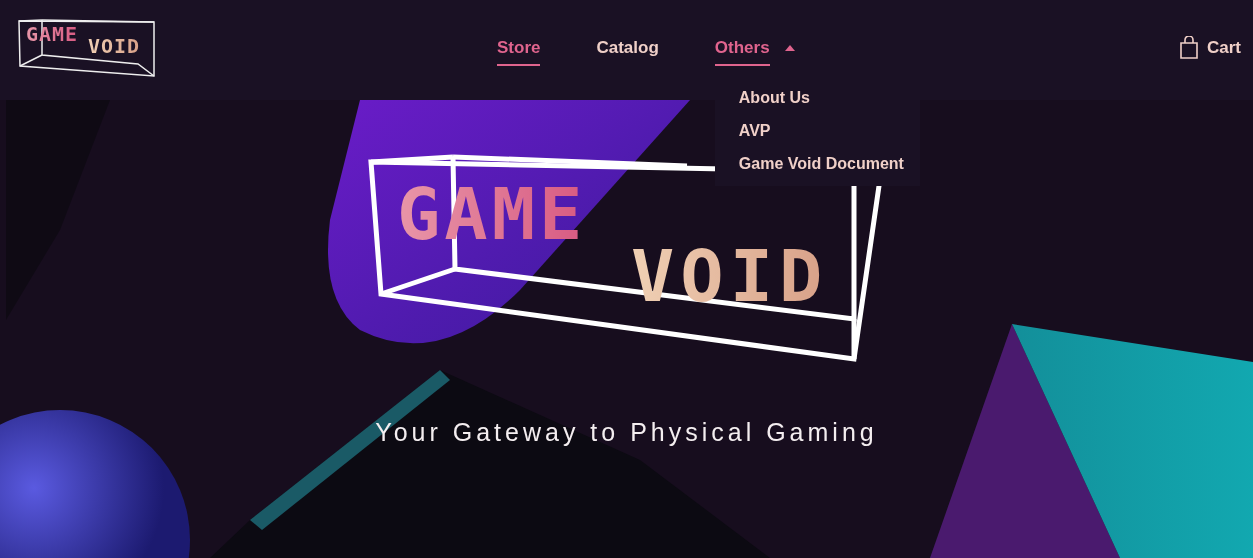  Describe the element at coordinates (626, 432) in the screenshot. I see `tagline: Your Gateway to Physical Gaming` at that location.